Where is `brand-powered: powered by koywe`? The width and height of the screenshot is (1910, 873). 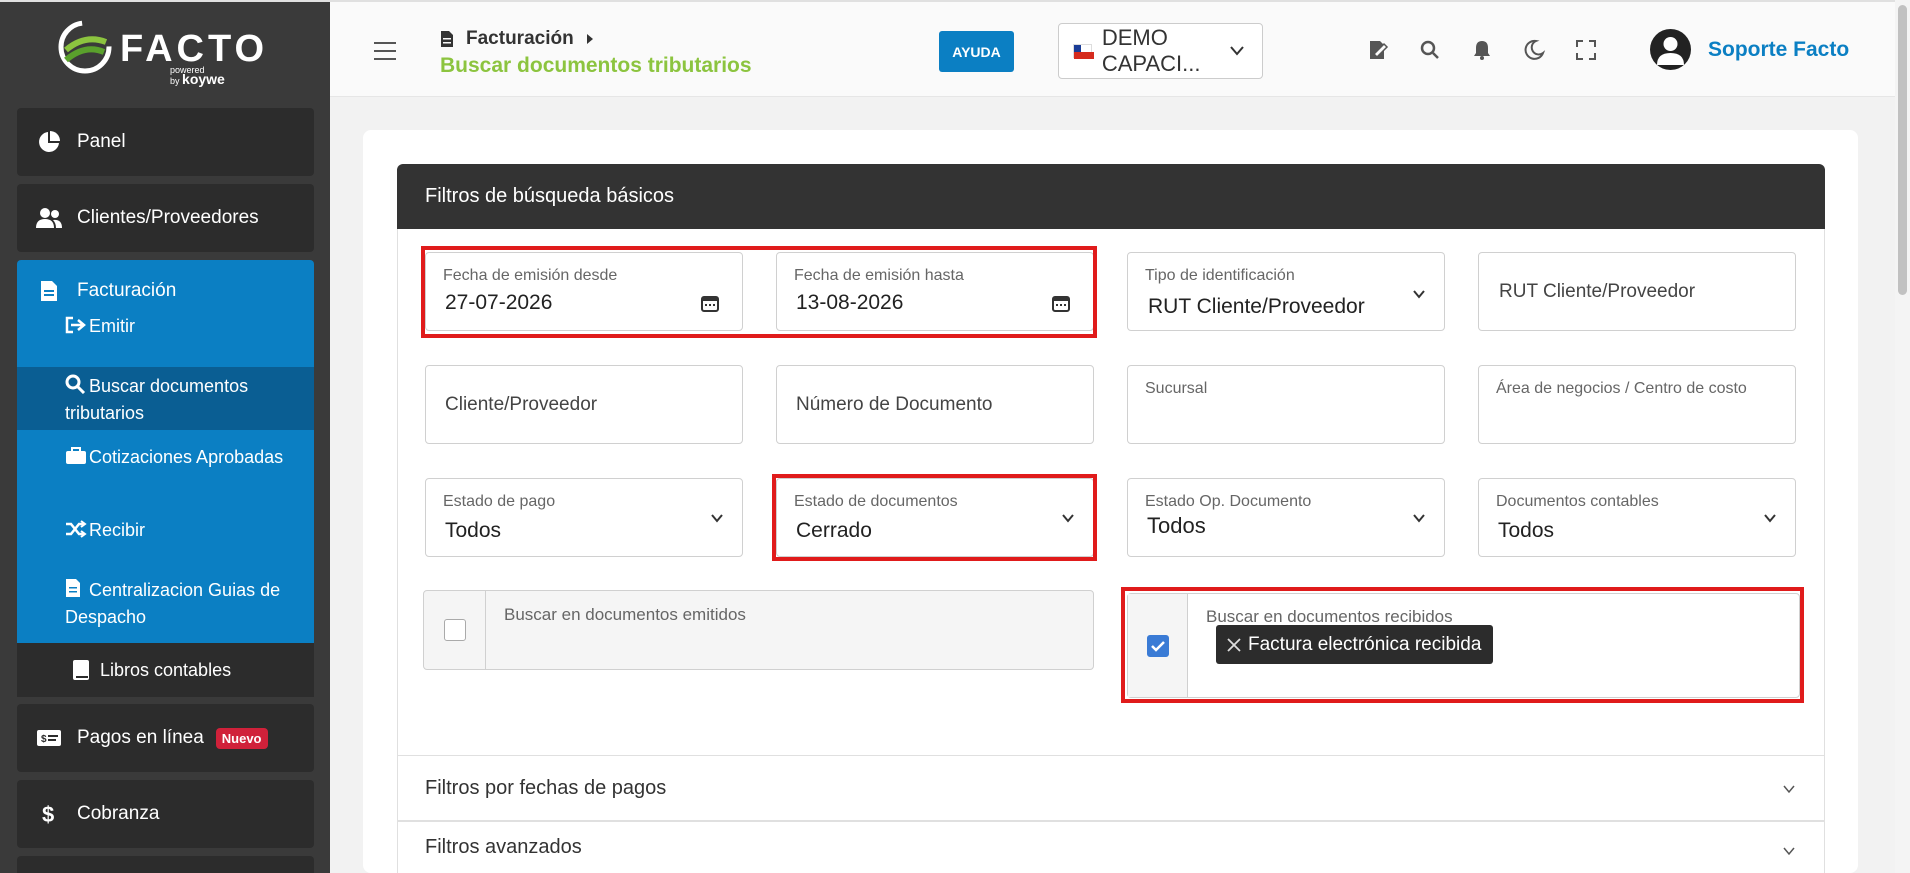
brand-powered: powered by koywe is located at coordinates (197, 76).